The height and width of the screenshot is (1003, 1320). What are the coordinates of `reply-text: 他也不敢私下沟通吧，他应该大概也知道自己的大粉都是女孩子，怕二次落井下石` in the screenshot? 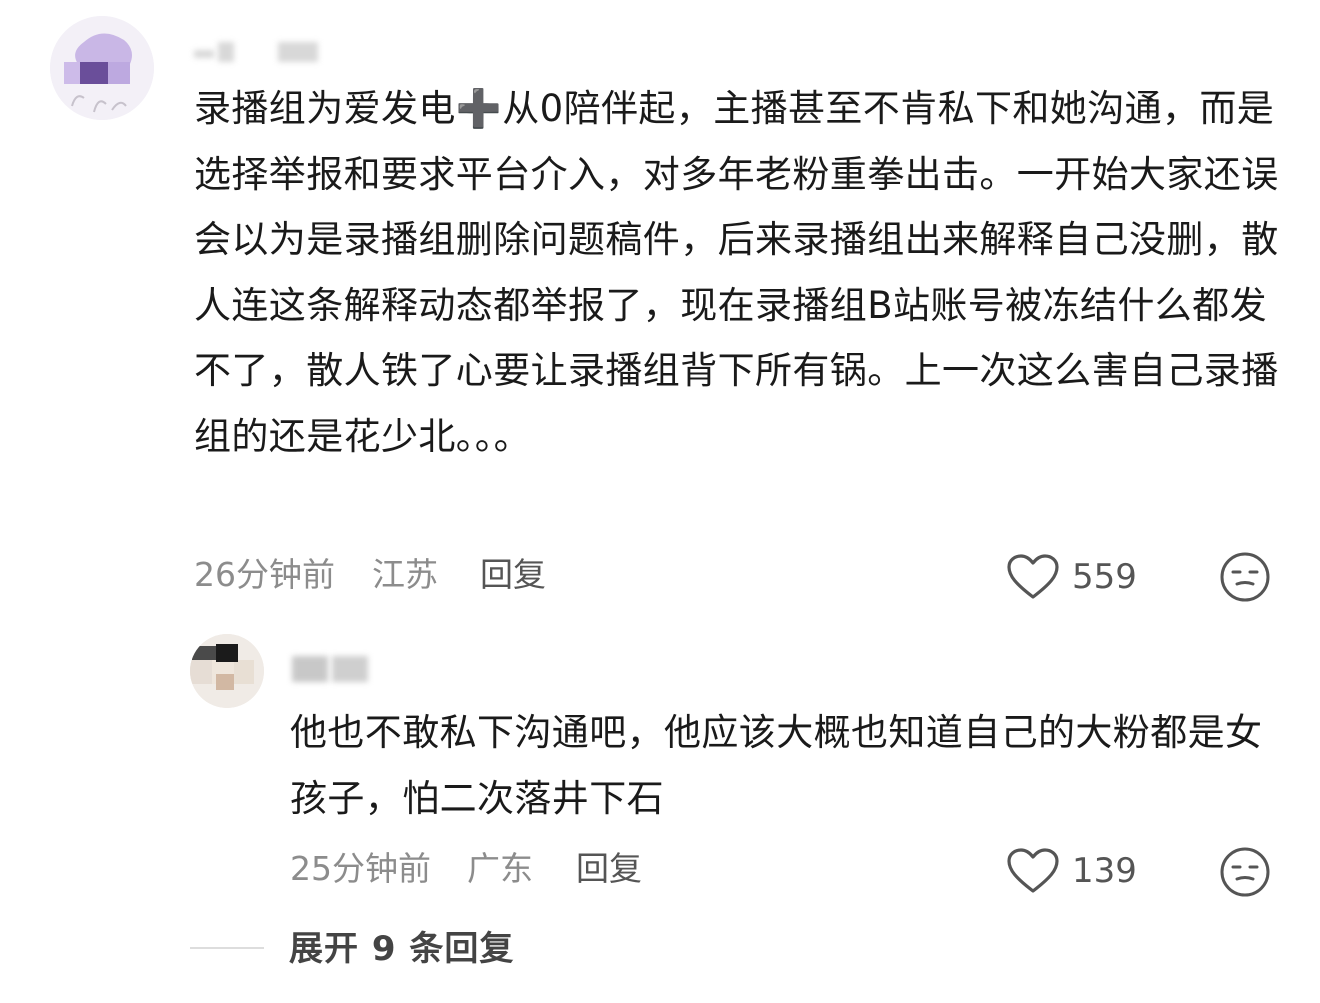 It's located at (776, 765).